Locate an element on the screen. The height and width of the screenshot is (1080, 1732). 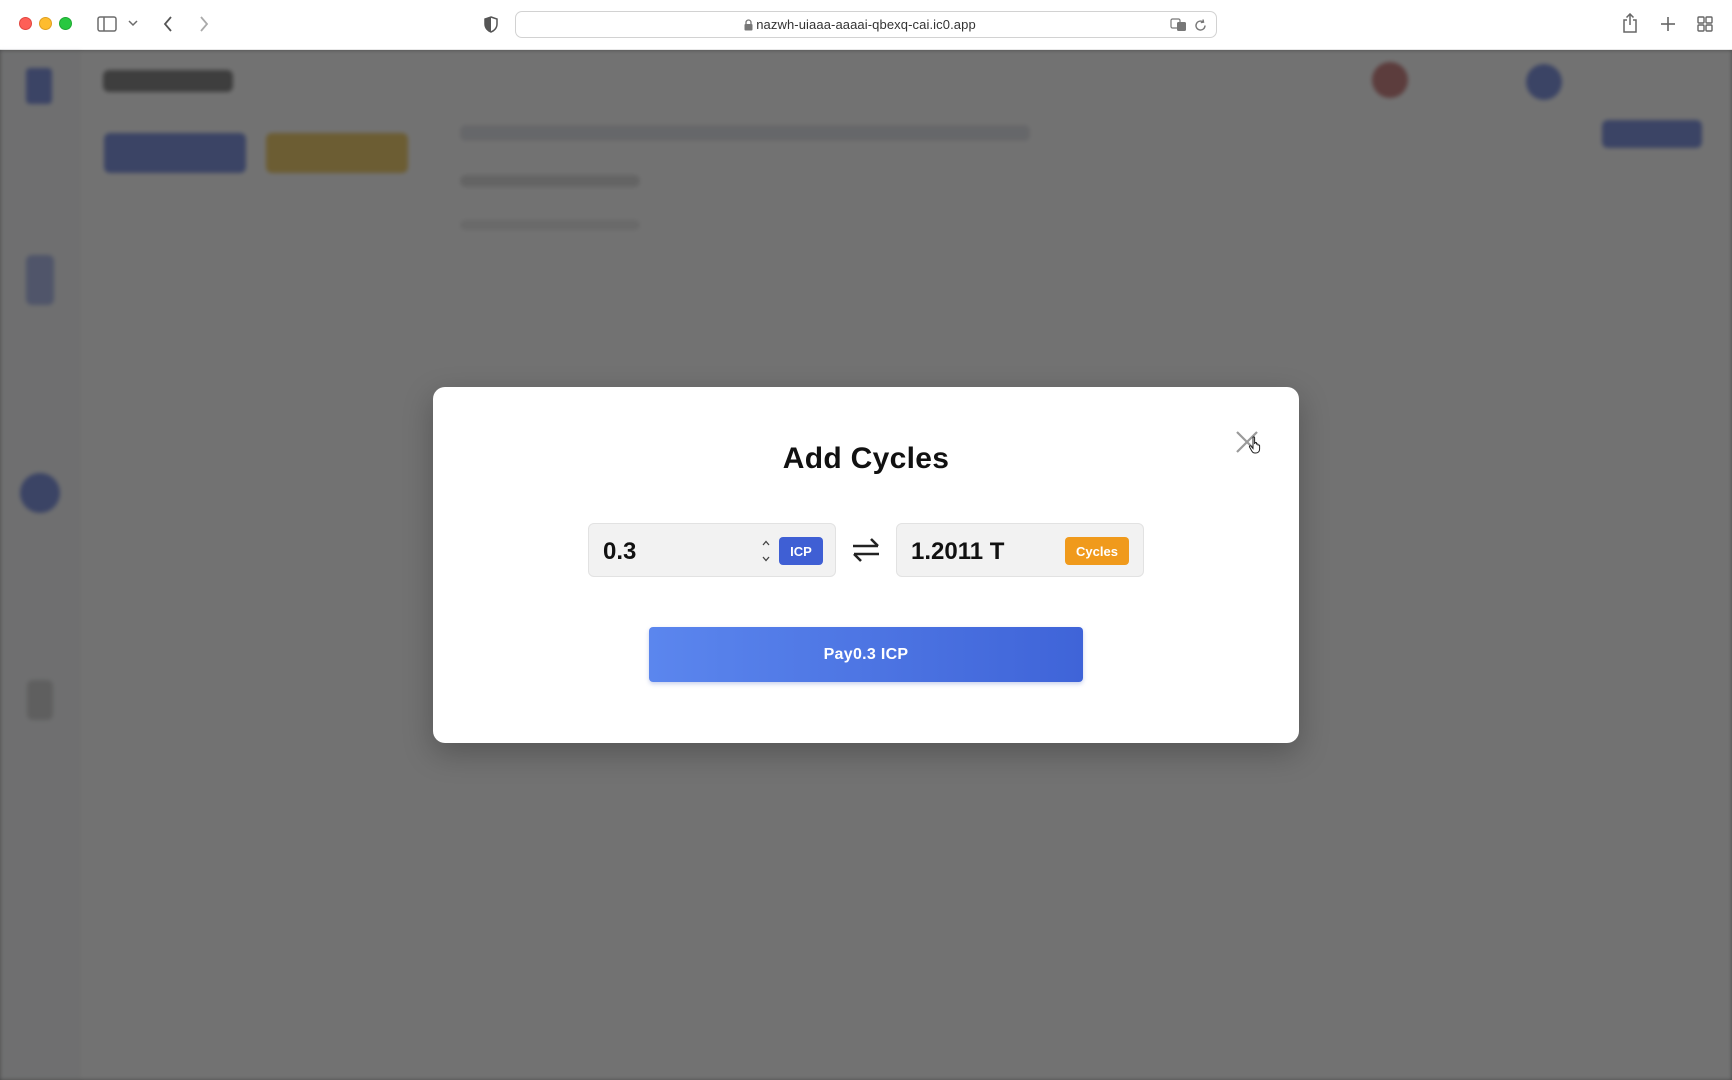
forward-icon is located at coordinates (204, 24).